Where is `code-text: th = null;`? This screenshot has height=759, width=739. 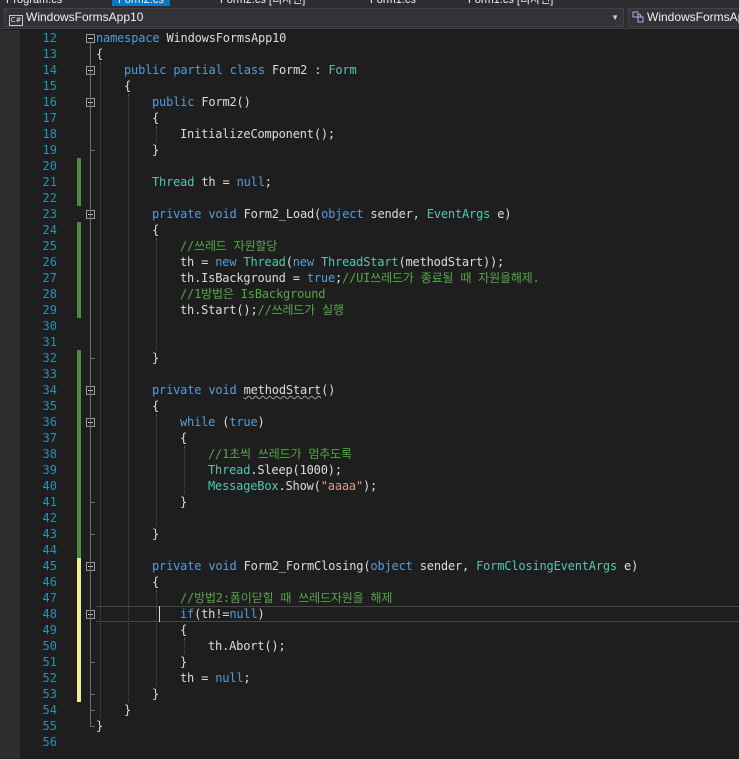
code-text: th = null; is located at coordinates (215, 678).